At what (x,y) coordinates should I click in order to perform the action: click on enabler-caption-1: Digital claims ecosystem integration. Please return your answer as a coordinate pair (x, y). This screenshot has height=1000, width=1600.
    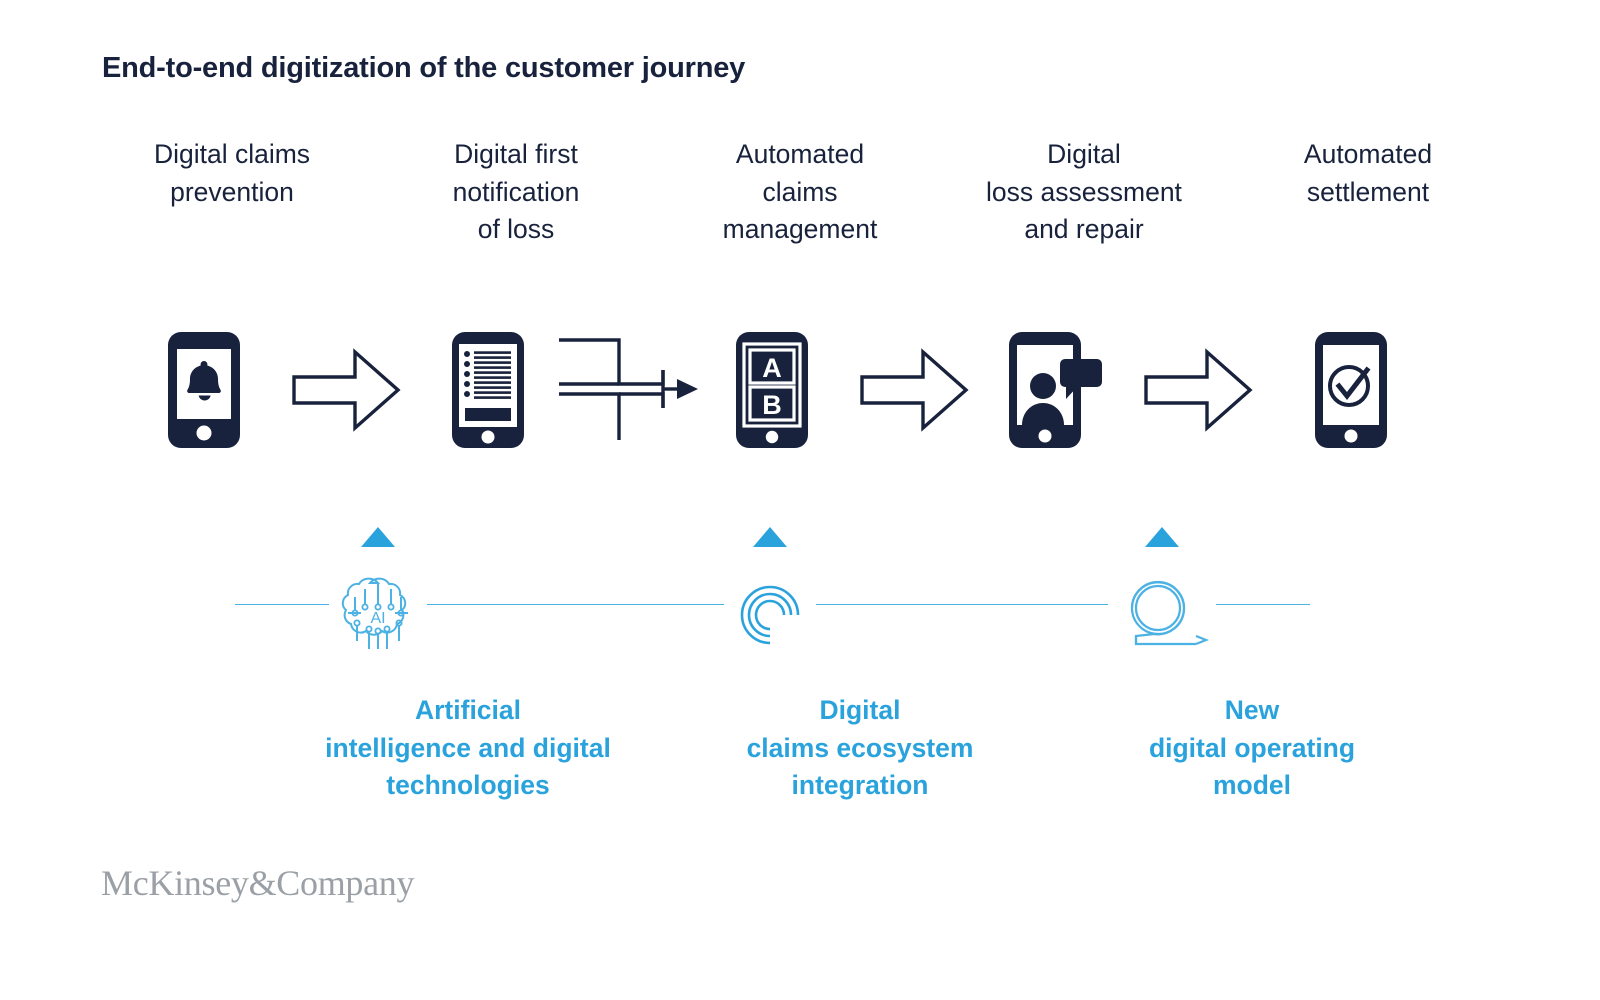
    Looking at the image, I should click on (860, 748).